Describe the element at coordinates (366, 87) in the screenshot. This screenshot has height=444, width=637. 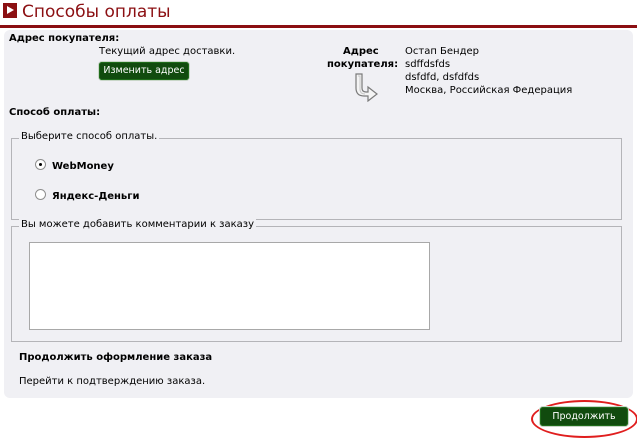
I see `curved-arrow-icon` at that location.